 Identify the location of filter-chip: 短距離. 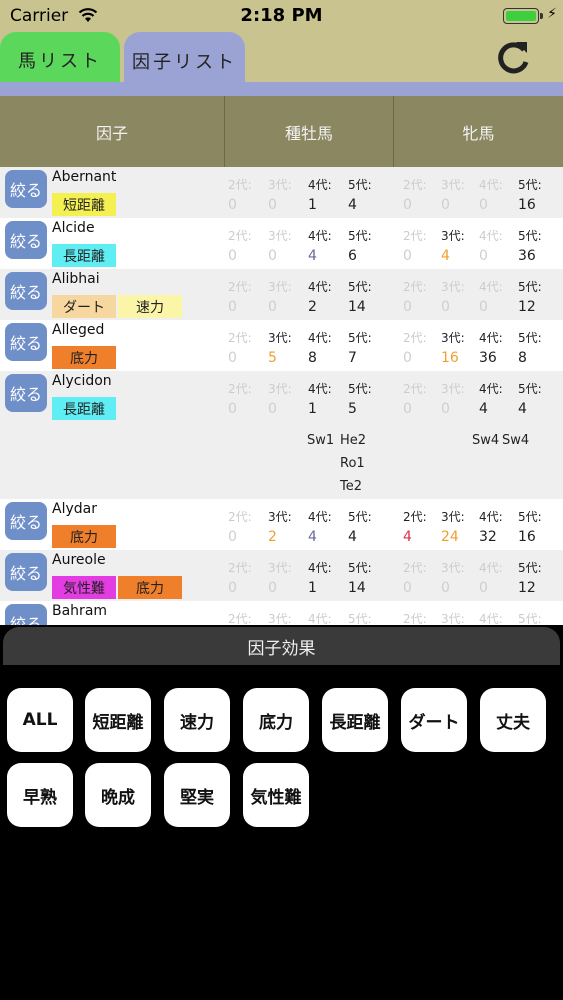
(118, 720).